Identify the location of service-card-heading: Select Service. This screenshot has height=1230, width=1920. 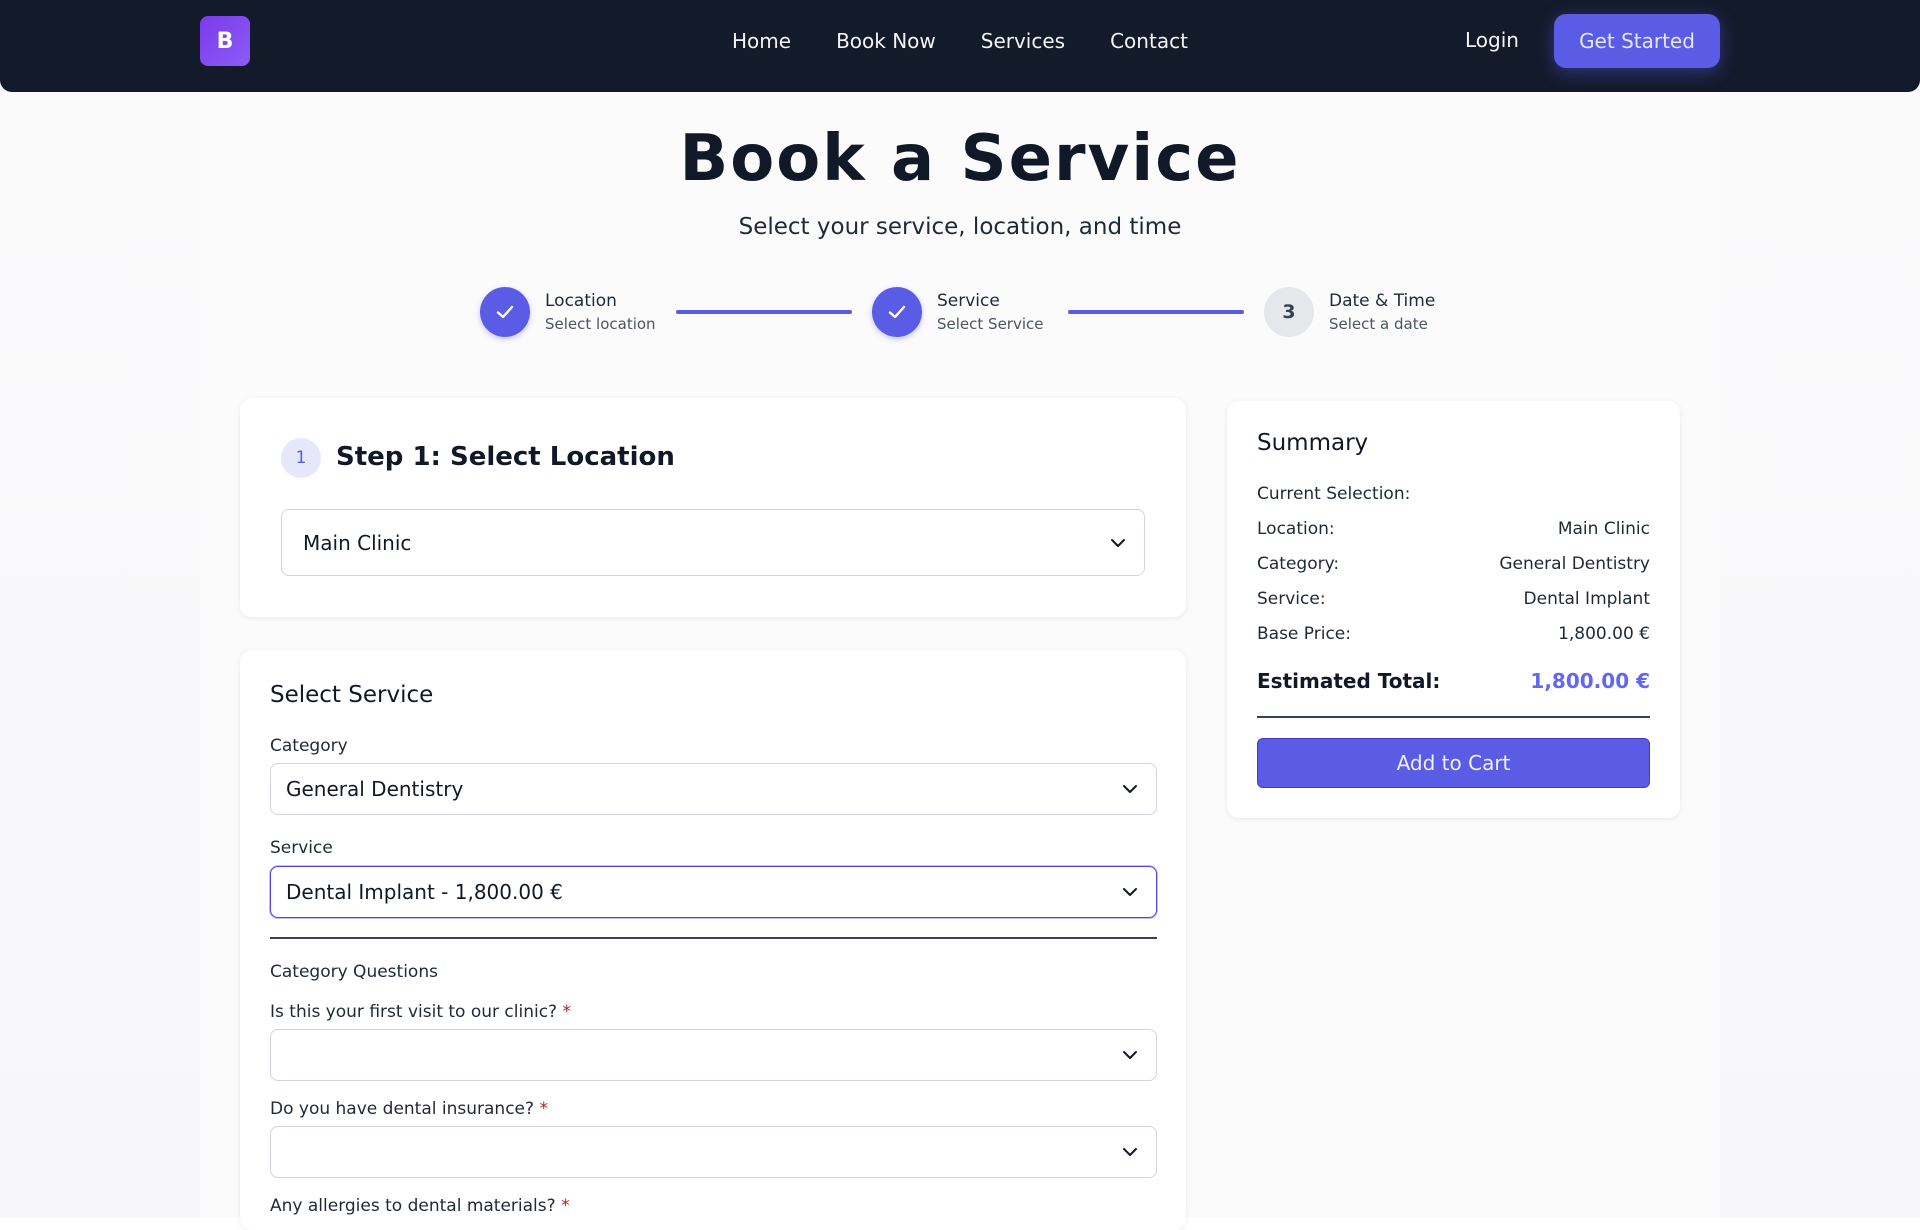
(352, 695).